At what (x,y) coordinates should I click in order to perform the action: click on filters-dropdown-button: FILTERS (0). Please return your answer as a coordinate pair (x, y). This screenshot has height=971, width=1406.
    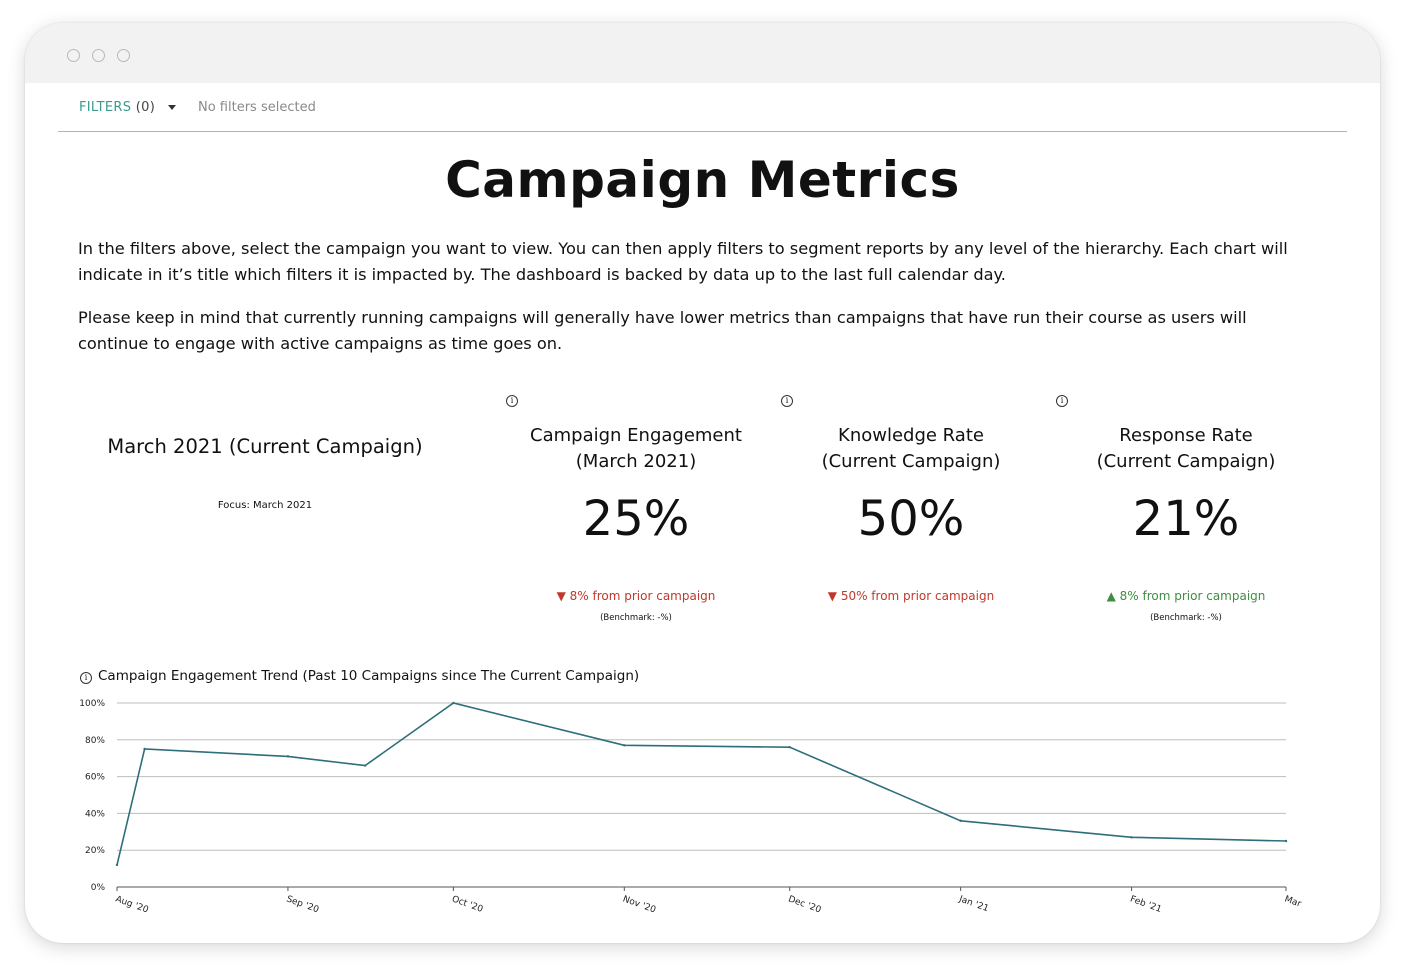
    Looking at the image, I should click on (127, 107).